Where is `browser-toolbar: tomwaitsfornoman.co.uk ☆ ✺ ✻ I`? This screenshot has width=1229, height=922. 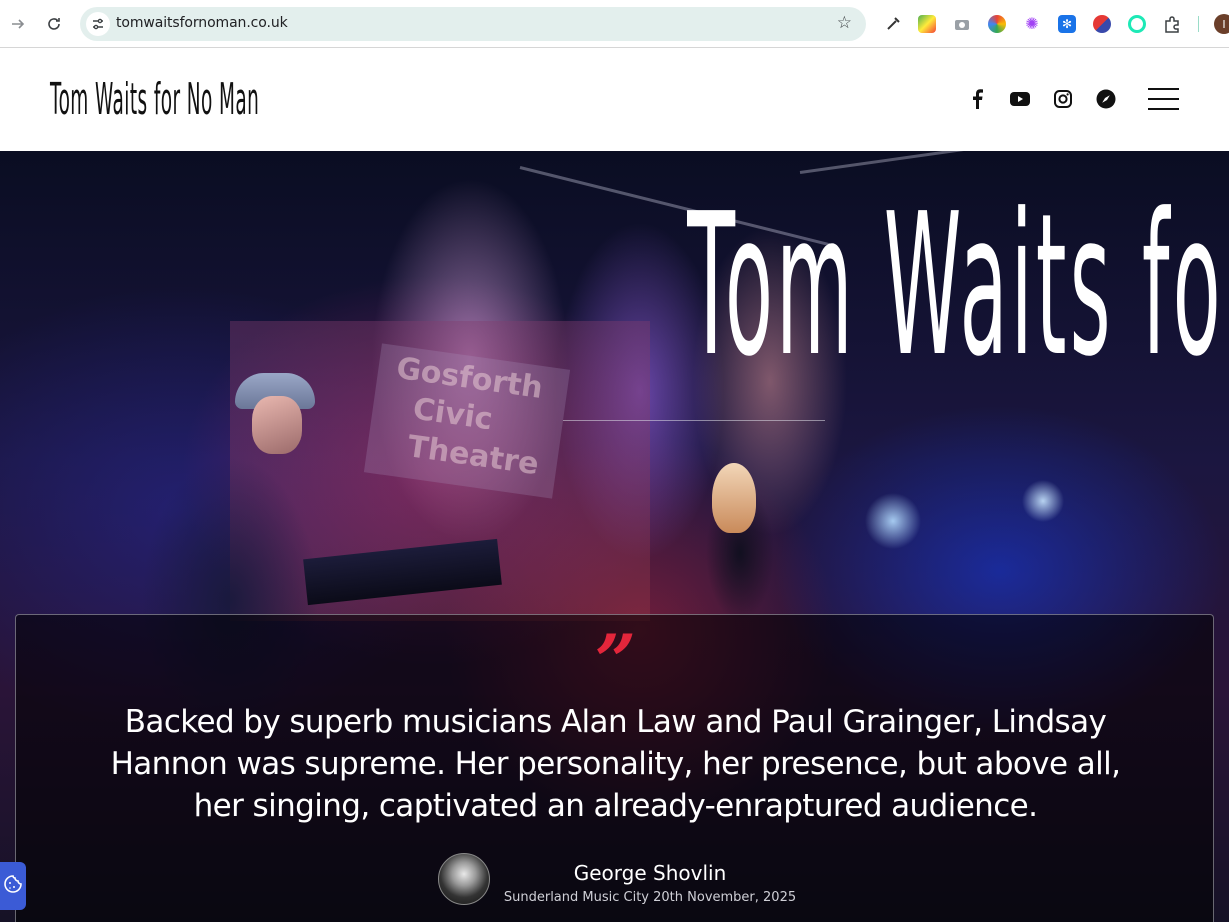
browser-toolbar: tomwaitsfornoman.co.uk ☆ ✺ ✻ I is located at coordinates (614, 24).